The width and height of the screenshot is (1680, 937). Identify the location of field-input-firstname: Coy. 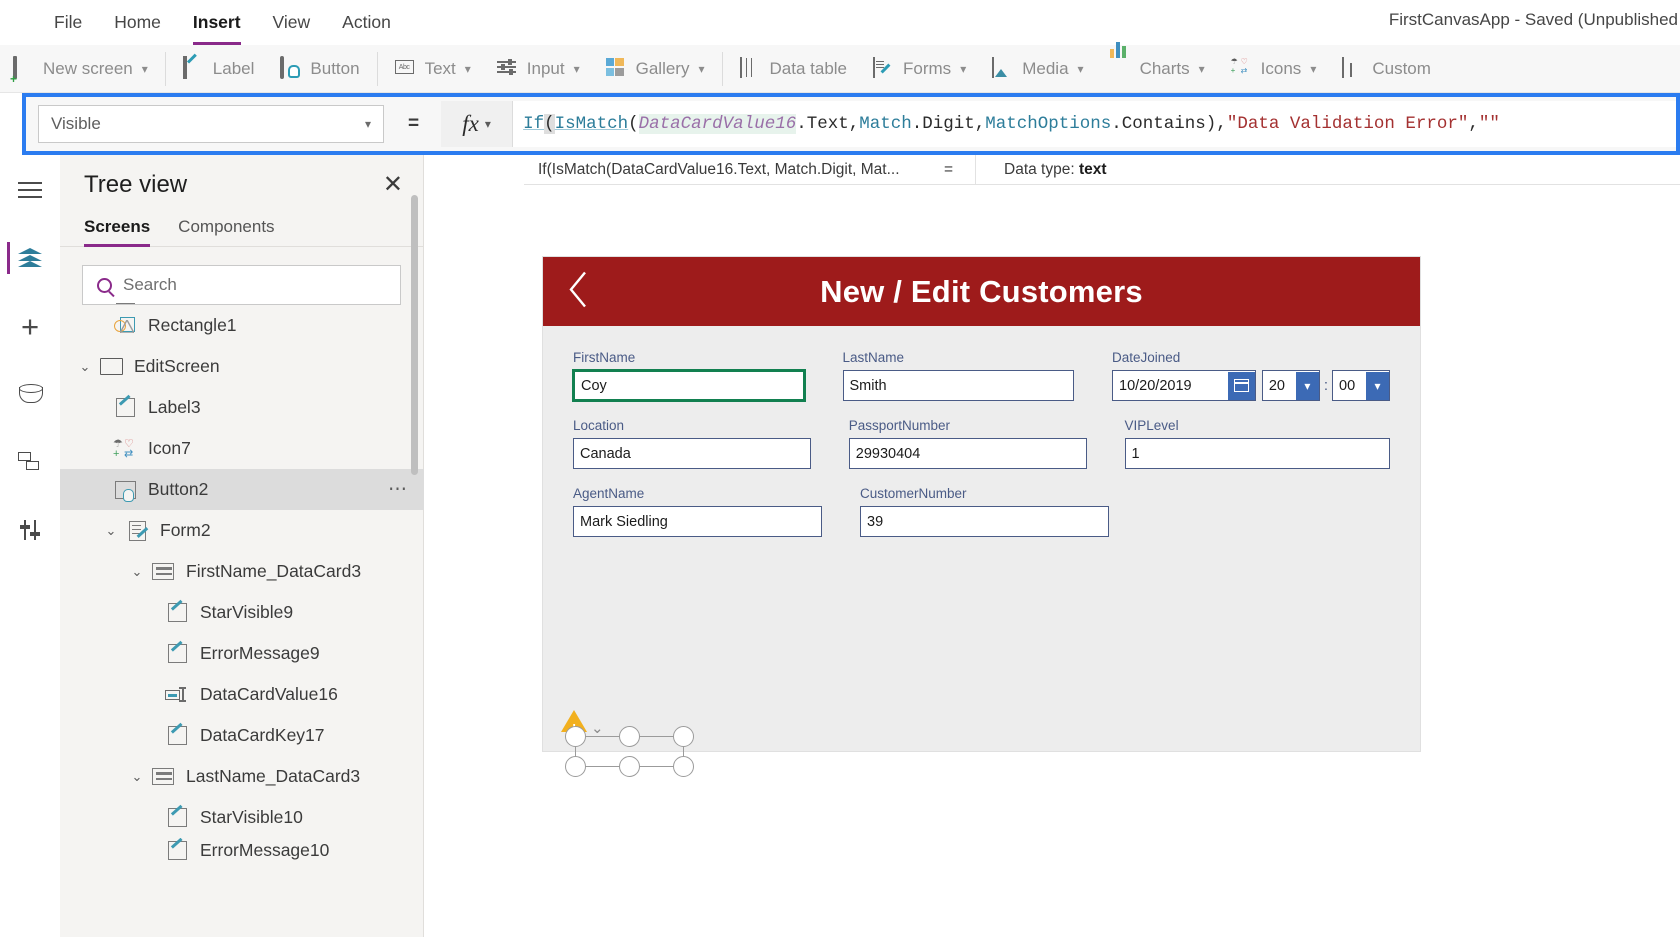
(689, 385).